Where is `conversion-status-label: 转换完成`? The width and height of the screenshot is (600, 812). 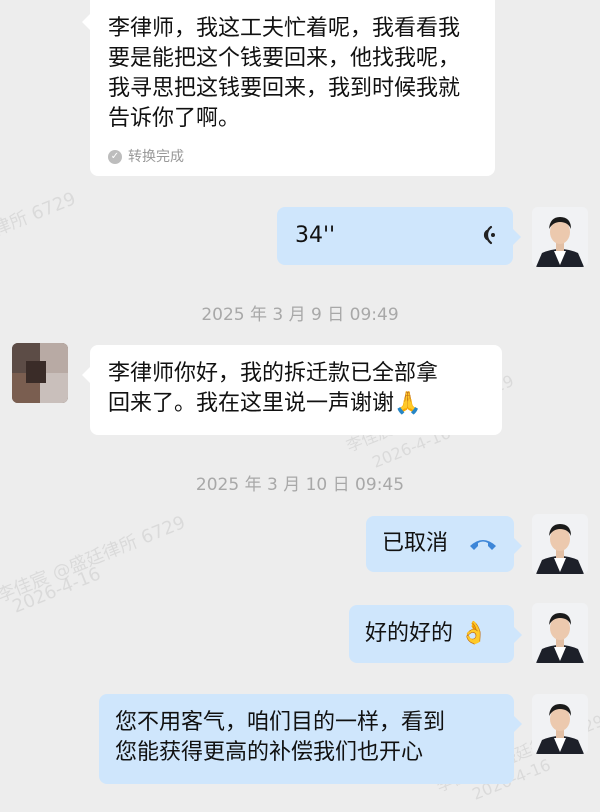
conversion-status-label: 转换完成 is located at coordinates (156, 157).